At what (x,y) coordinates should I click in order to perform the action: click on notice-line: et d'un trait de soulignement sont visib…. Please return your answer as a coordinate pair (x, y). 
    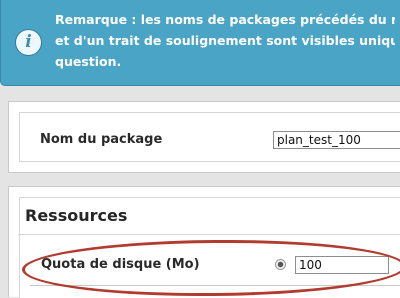
    Looking at the image, I should click on (225, 40).